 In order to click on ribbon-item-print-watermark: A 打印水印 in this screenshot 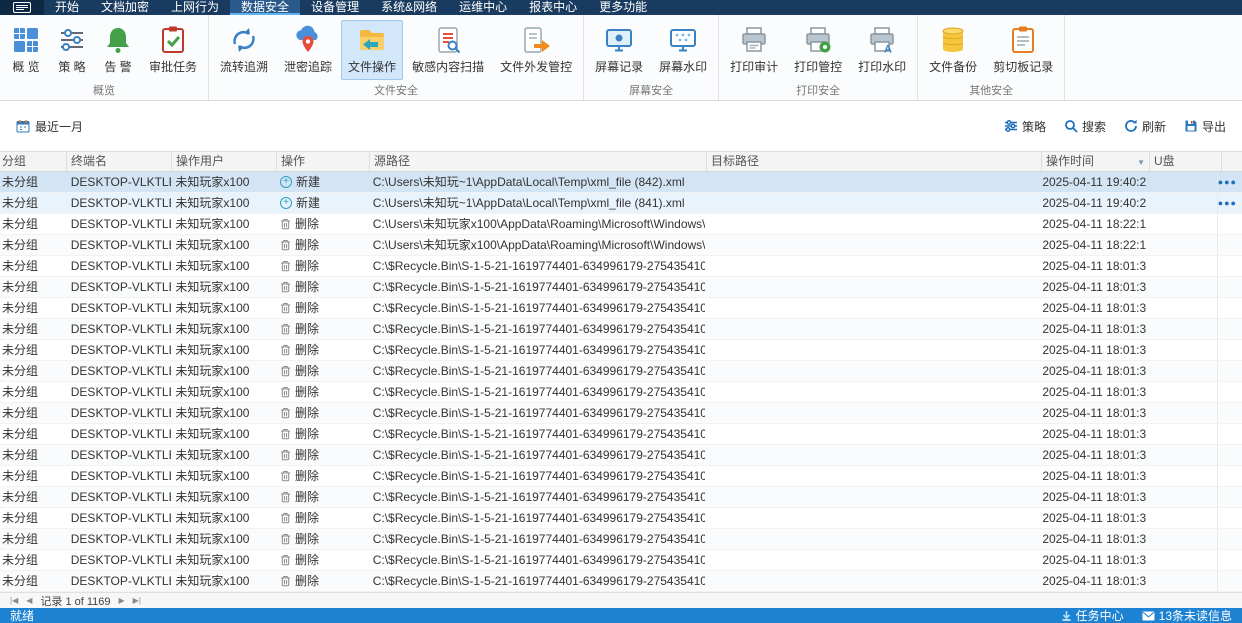, I will do `click(882, 50)`.